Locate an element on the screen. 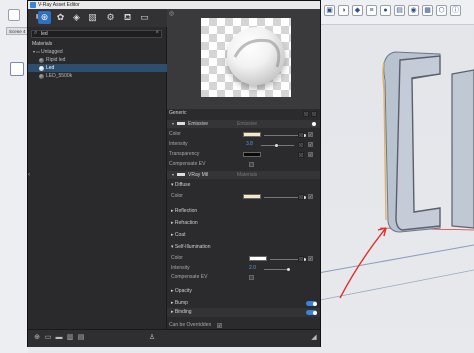 The width and height of the screenshot is (474, 353). emissive-color-swatch is located at coordinates (252, 134).